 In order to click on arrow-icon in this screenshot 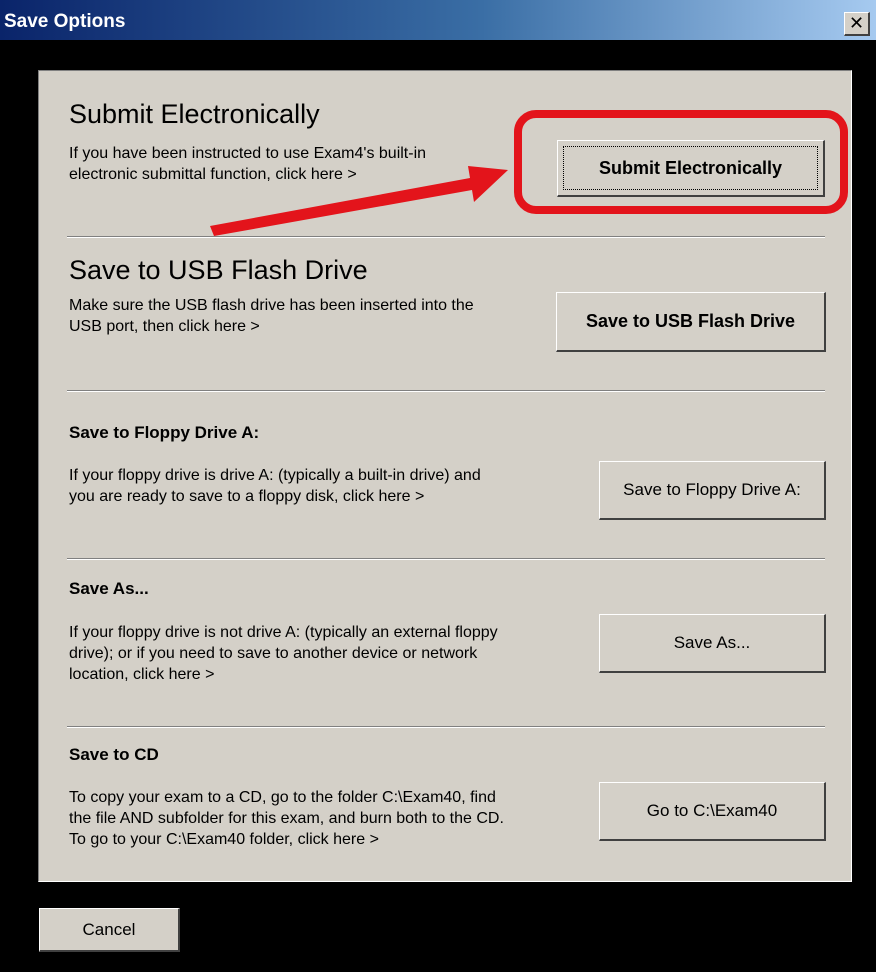, I will do `click(359, 201)`.